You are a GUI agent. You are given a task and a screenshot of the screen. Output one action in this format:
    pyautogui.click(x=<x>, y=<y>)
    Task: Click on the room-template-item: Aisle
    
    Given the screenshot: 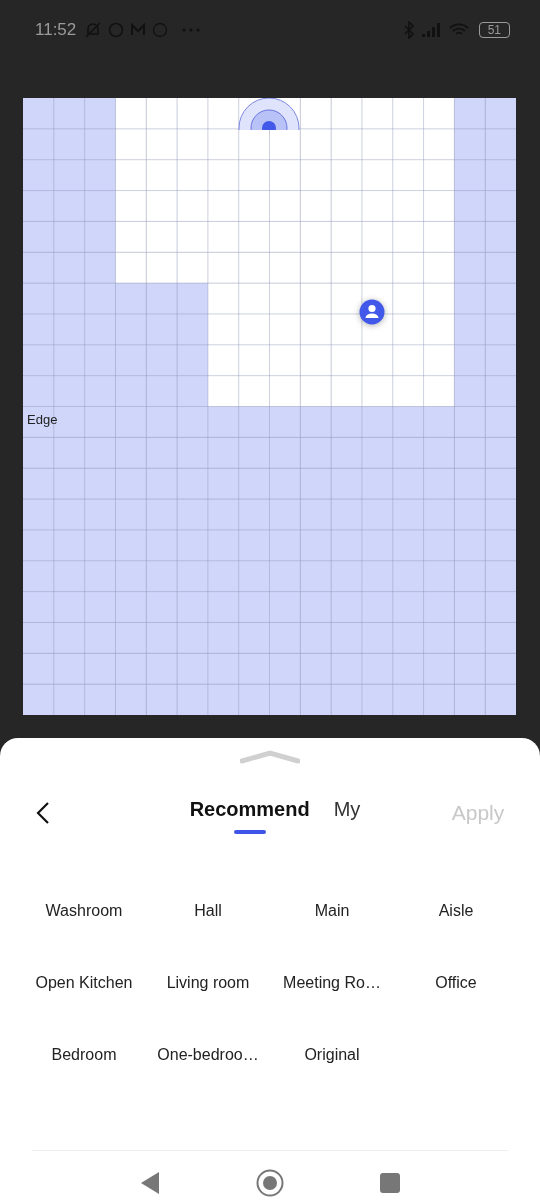 What is the action you would take?
    pyautogui.click(x=456, y=911)
    